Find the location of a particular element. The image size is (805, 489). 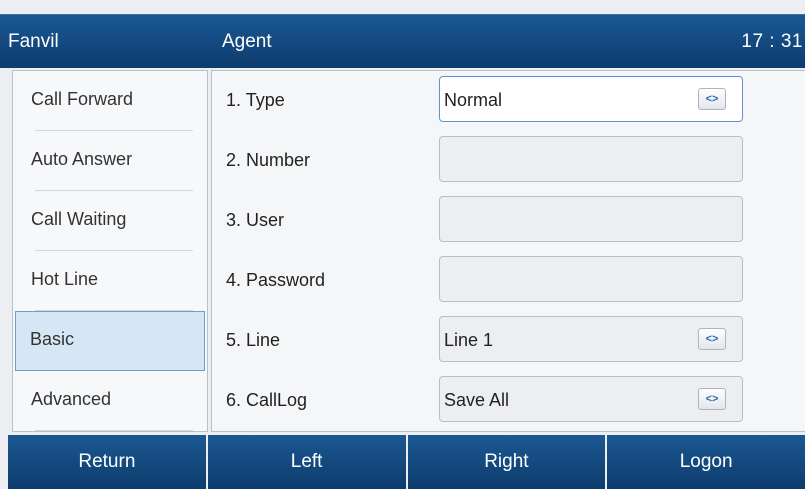

menu-item-advanced: Advanced is located at coordinates (110, 401).